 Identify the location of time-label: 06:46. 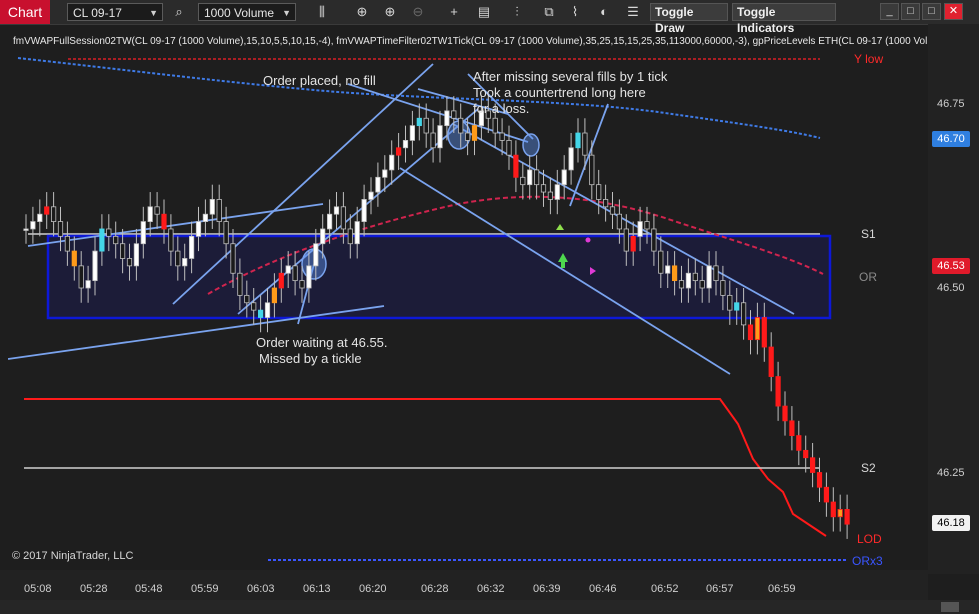
(603, 589).